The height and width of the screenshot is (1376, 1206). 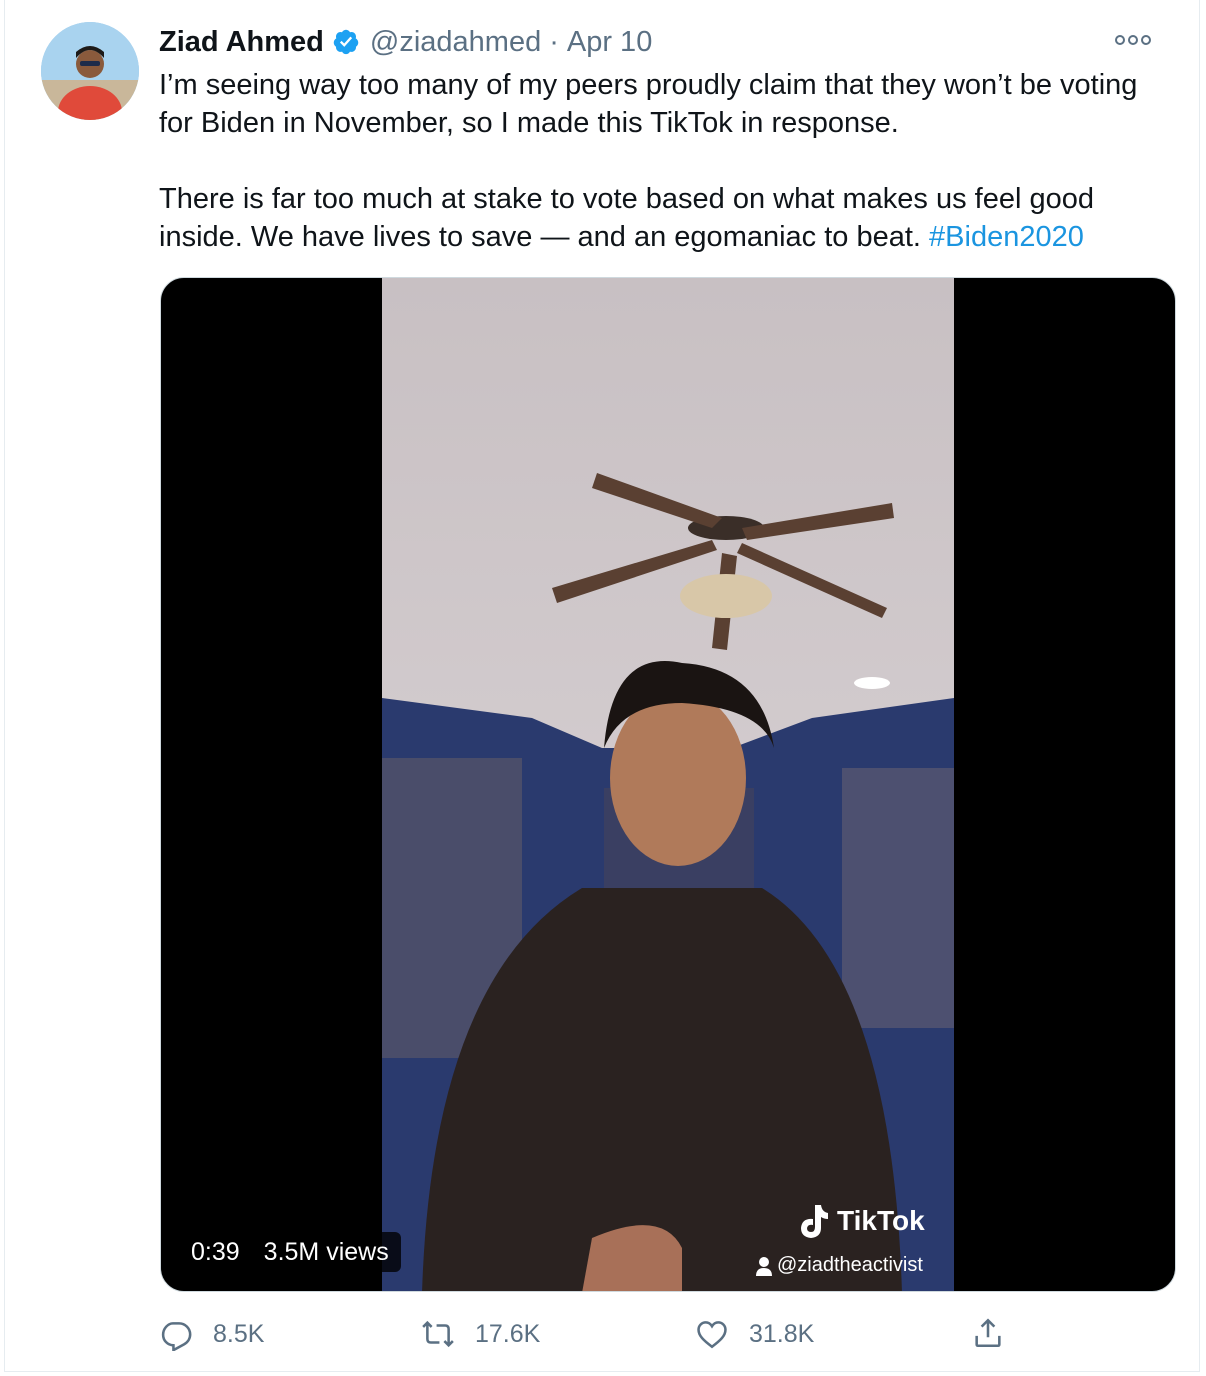 What do you see at coordinates (712, 1335) in the screenshot?
I see `like-icon` at bounding box center [712, 1335].